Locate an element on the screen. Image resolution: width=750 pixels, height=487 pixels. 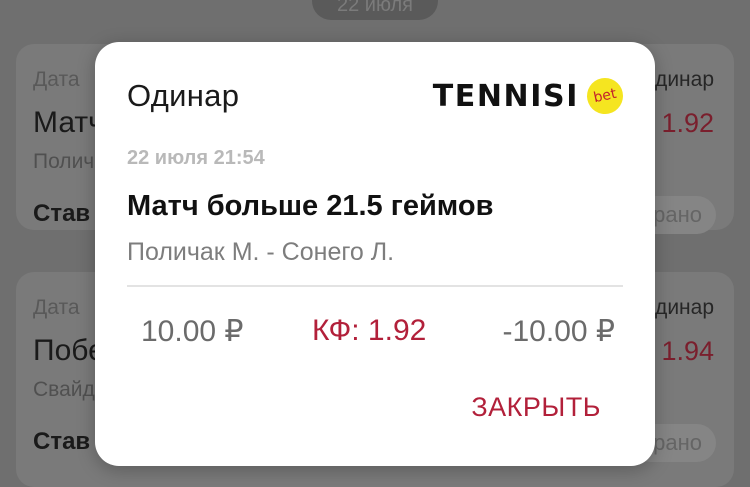
divider is located at coordinates (375, 286).